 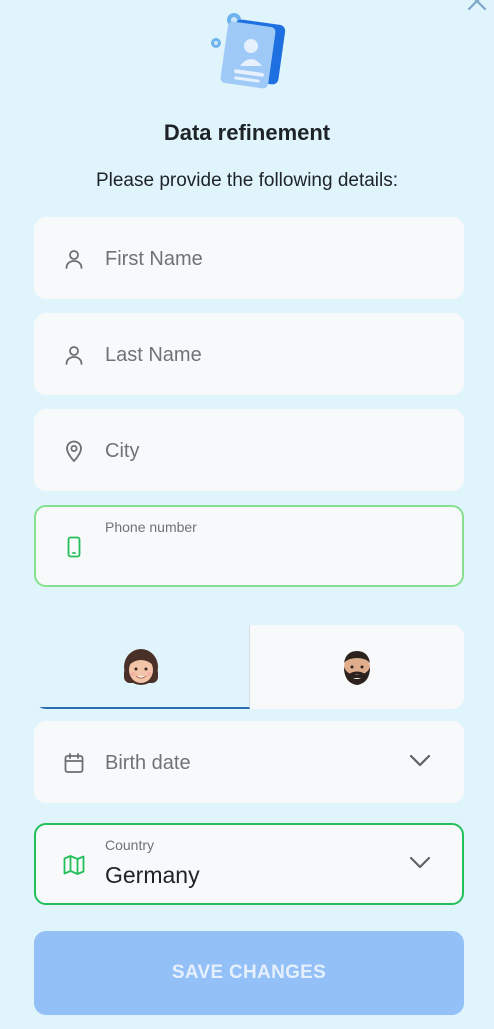 What do you see at coordinates (152, 875) in the screenshot?
I see `country-value: Germany` at bounding box center [152, 875].